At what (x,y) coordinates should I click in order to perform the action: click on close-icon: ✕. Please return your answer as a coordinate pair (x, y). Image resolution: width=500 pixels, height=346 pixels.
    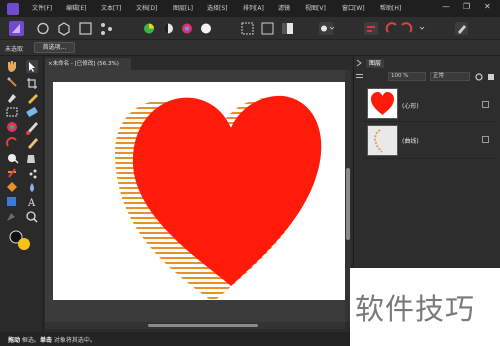
    Looking at the image, I should click on (487, 6).